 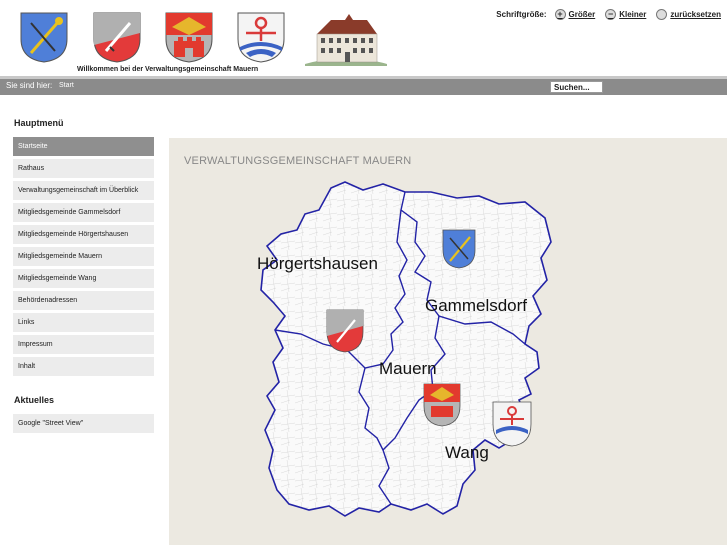 What do you see at coordinates (83, 212) in the screenshot?
I see `sidebar-item-gammelsdorf: Mitgliedsgemeinde Gammelsdorf` at bounding box center [83, 212].